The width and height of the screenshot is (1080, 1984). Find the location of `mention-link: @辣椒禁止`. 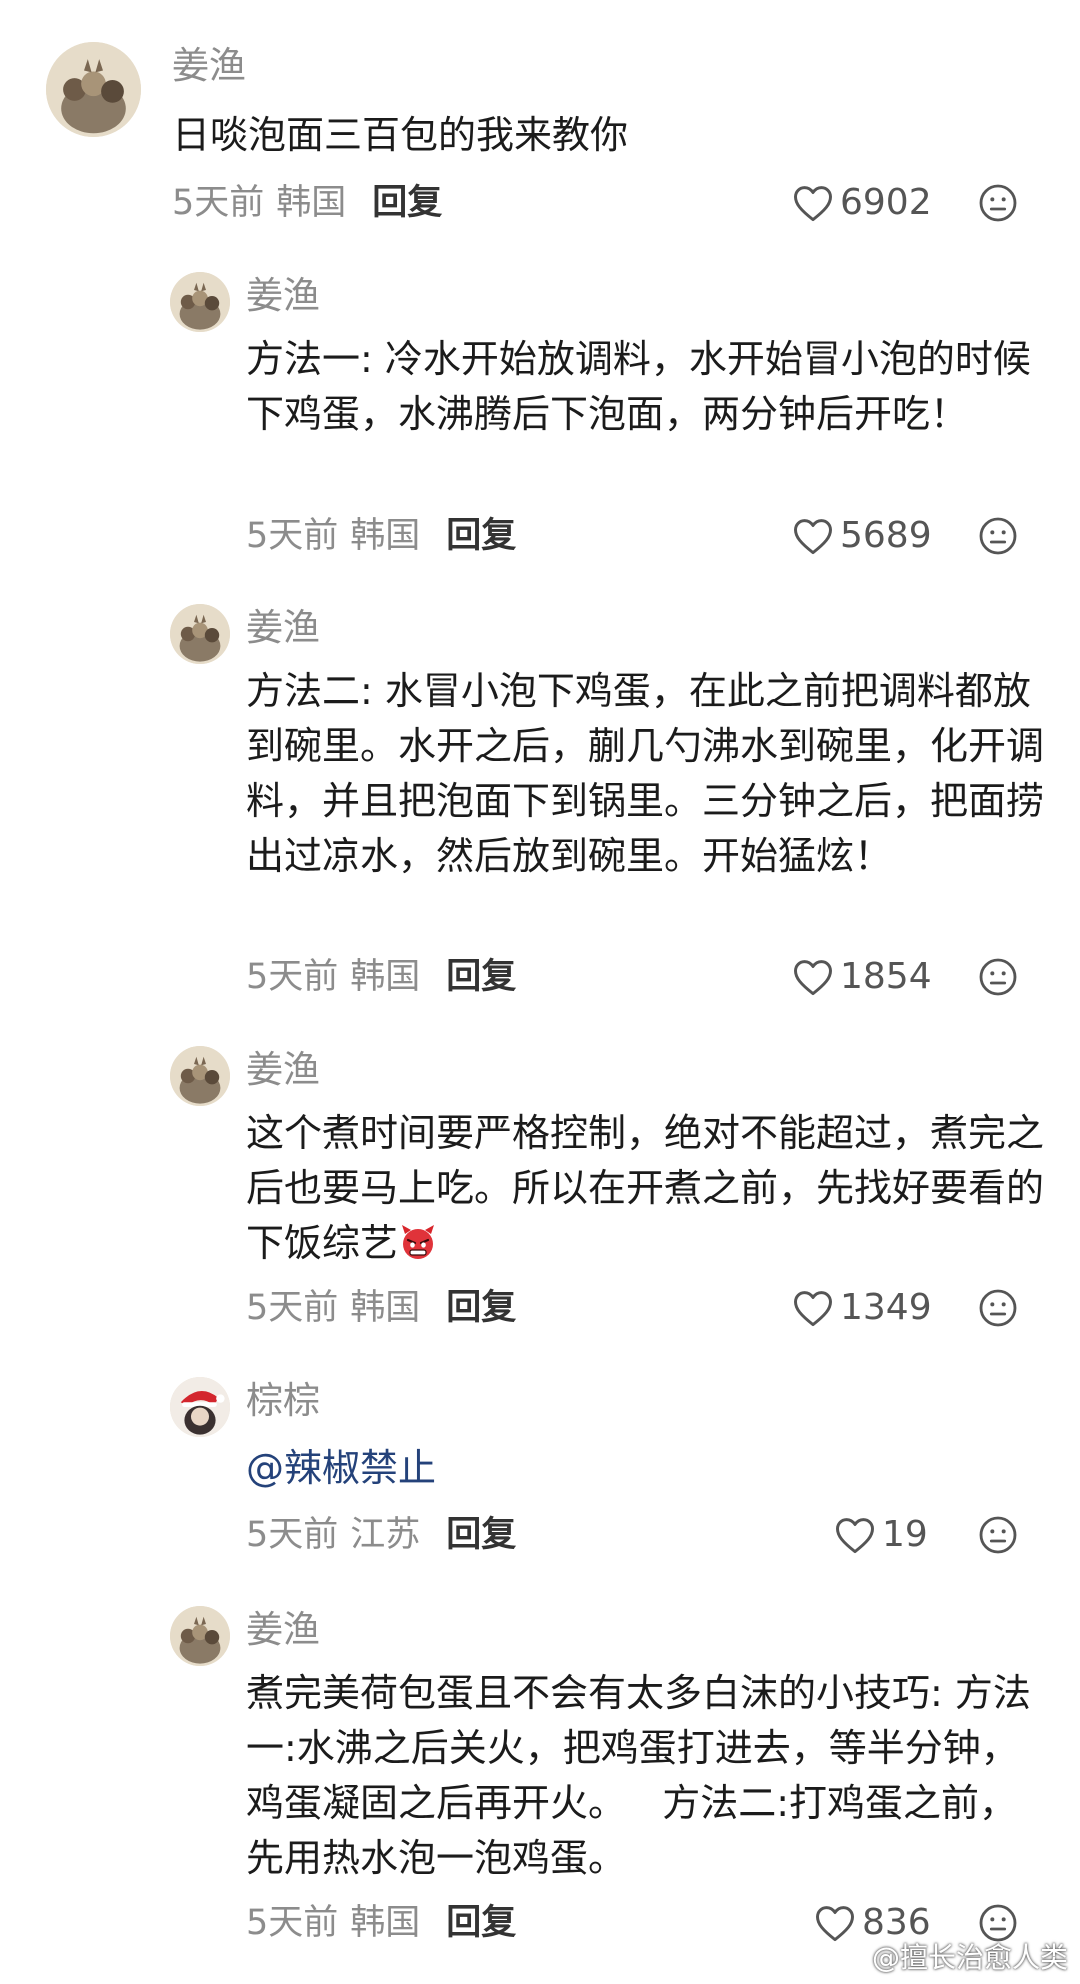

mention-link: @辣椒禁止 is located at coordinates (646, 1468).